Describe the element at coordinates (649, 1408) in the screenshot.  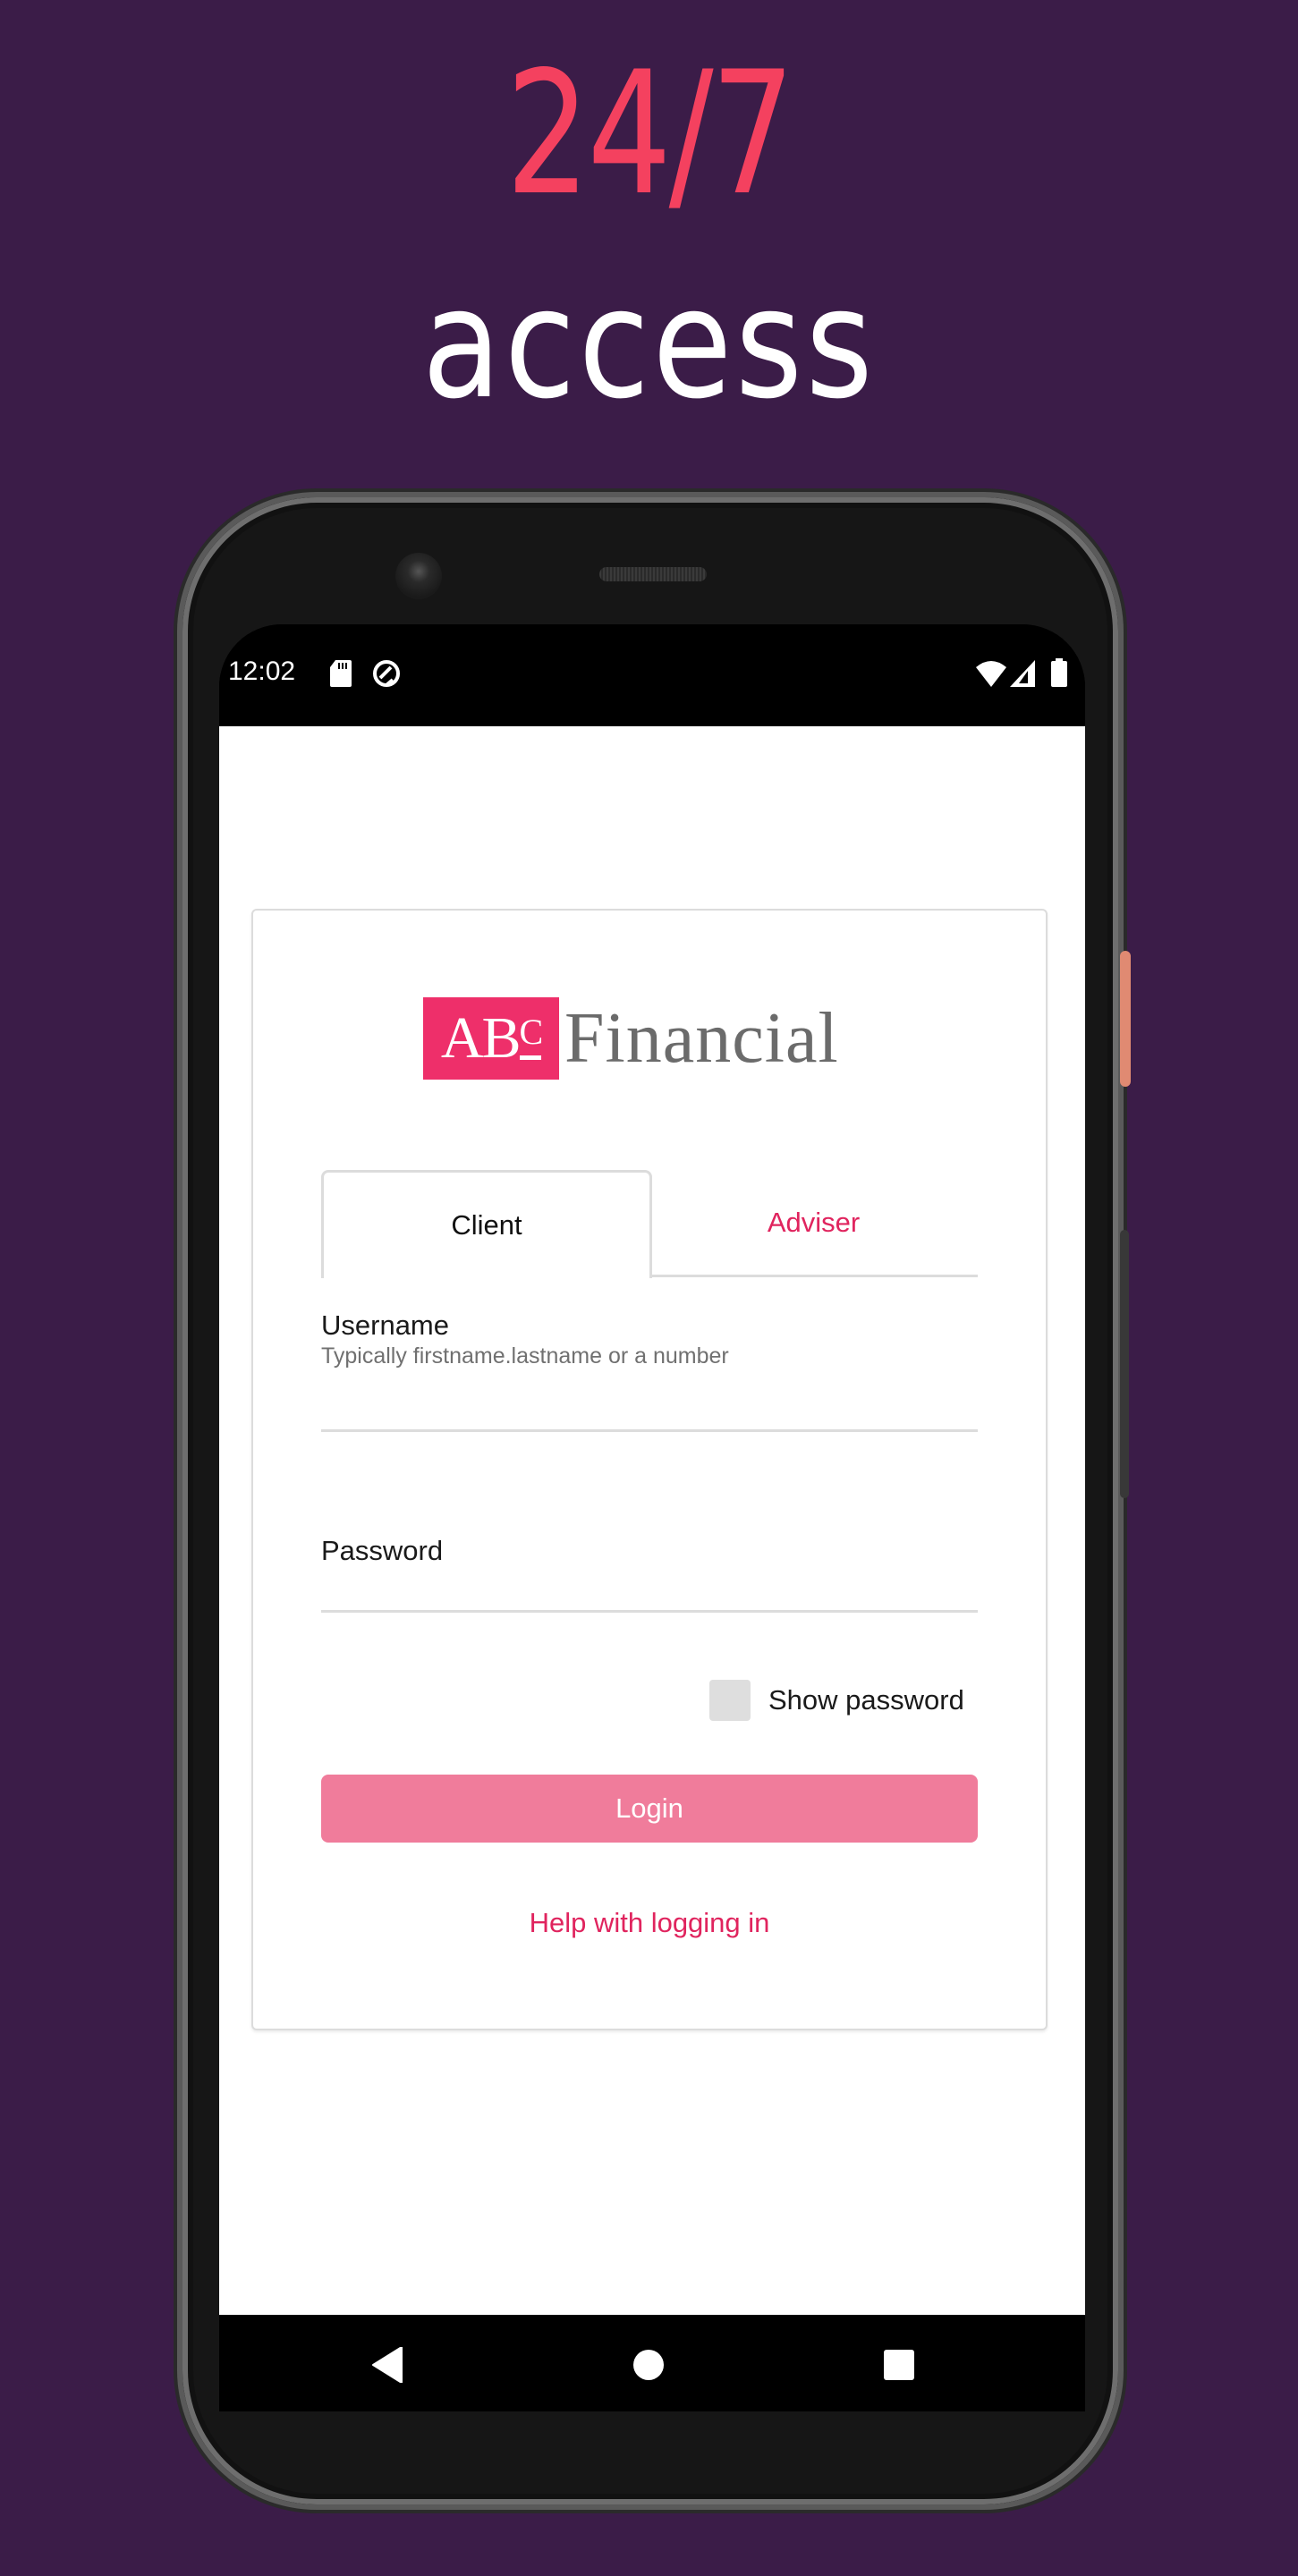
I see `username-input` at that location.